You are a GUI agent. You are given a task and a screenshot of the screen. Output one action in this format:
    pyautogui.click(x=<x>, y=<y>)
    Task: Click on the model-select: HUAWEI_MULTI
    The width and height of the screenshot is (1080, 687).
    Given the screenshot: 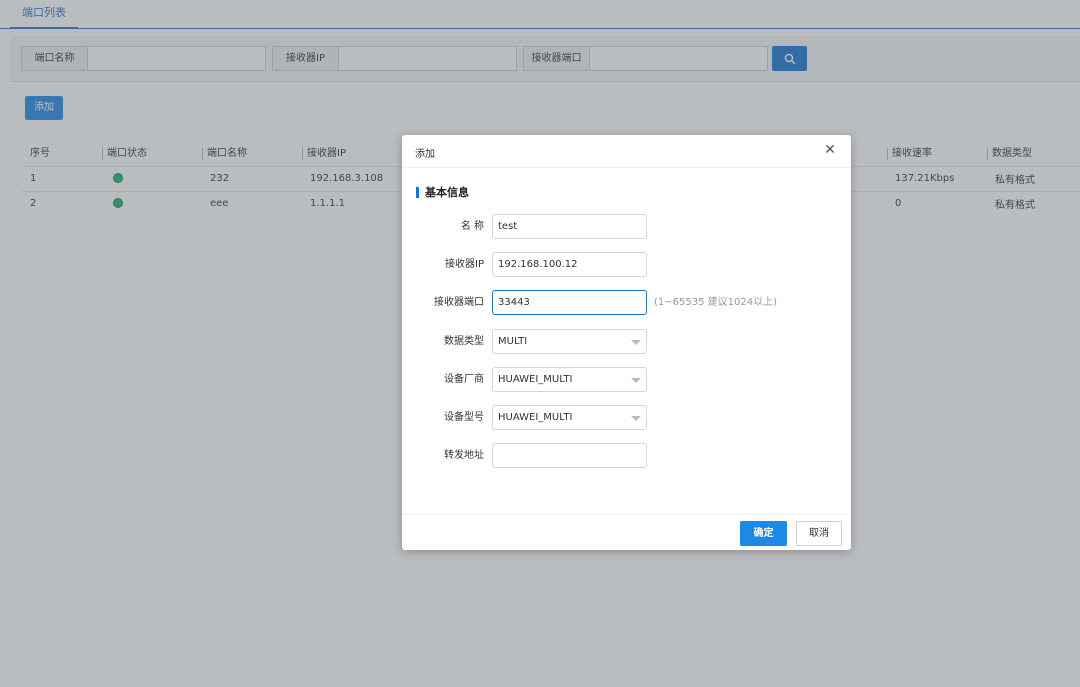 What is the action you would take?
    pyautogui.click(x=569, y=417)
    